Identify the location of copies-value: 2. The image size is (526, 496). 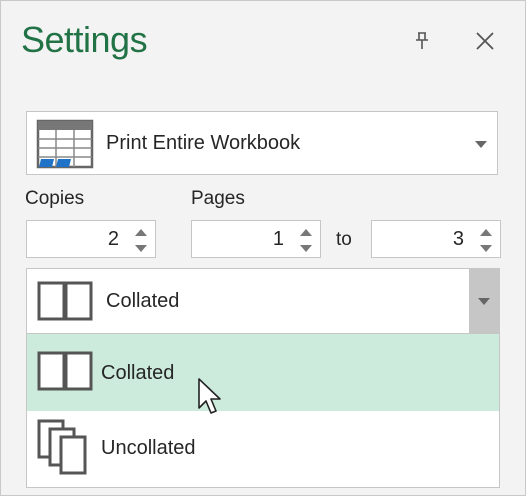
(113, 239).